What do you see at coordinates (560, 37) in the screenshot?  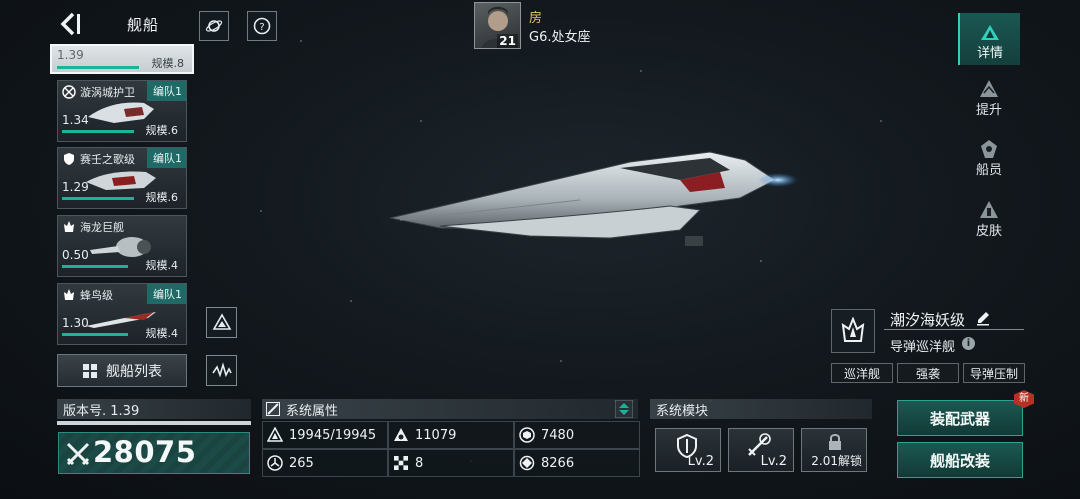 I see `player-group: G6.处女座` at bounding box center [560, 37].